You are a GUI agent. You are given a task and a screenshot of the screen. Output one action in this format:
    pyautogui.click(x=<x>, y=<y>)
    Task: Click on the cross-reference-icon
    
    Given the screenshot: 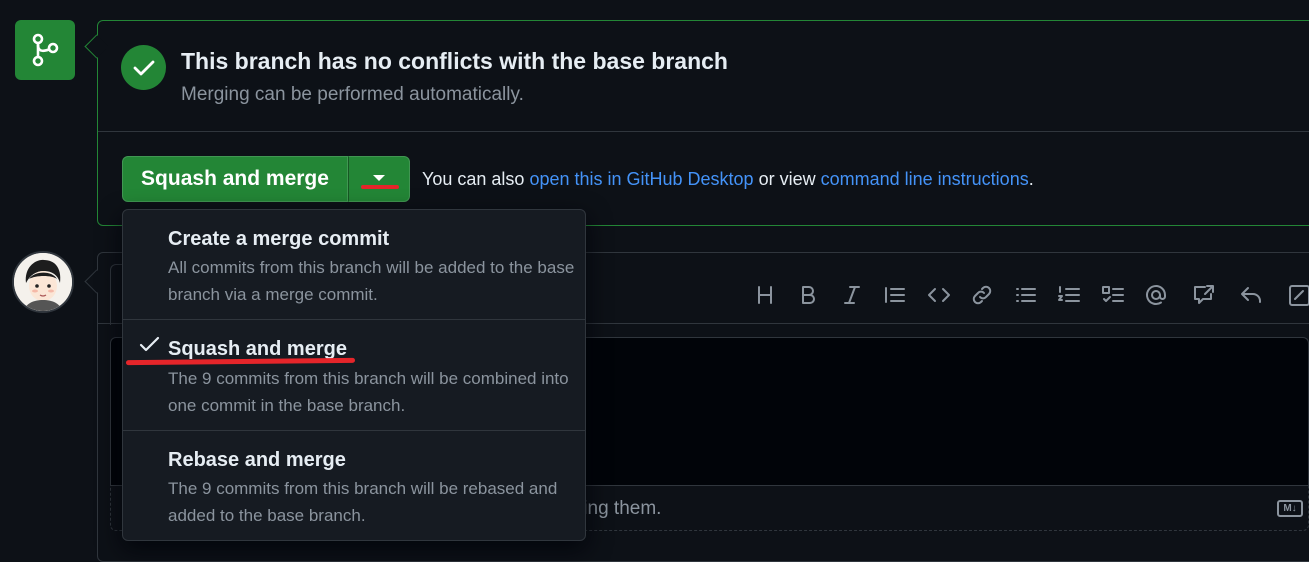 What is the action you would take?
    pyautogui.click(x=1204, y=295)
    